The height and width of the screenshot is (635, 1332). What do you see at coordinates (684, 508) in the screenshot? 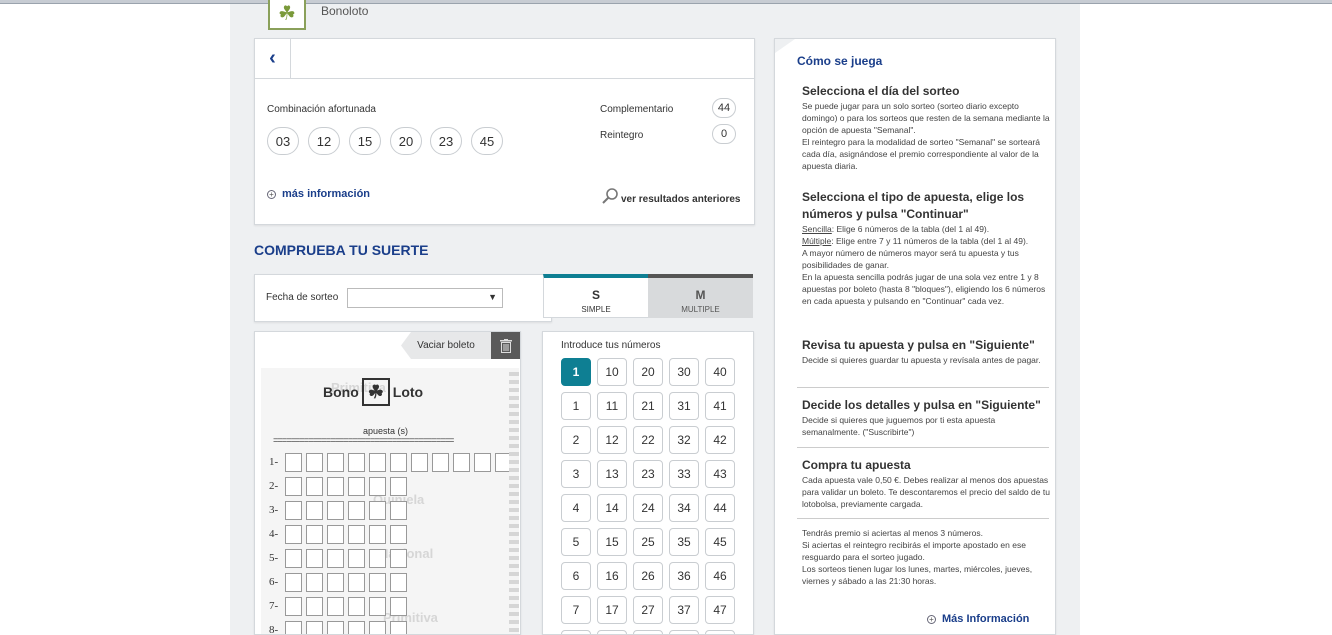
I see `number-button: 34` at bounding box center [684, 508].